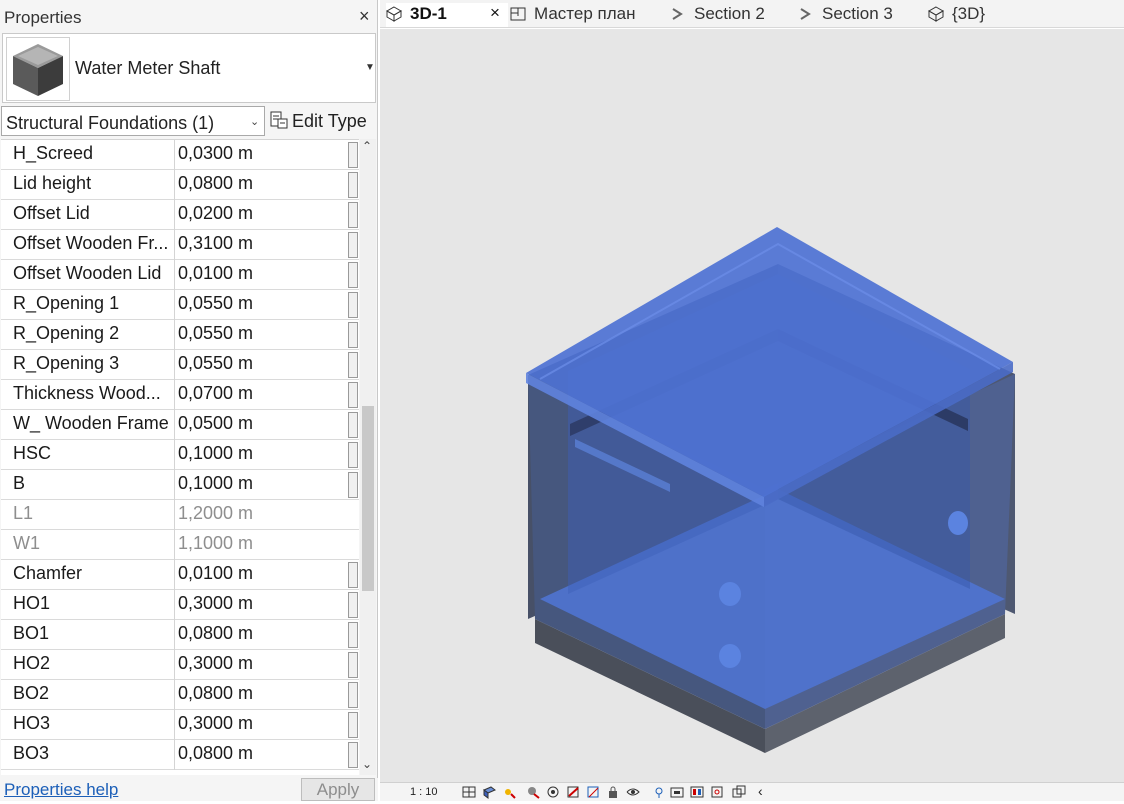  Describe the element at coordinates (717, 792) in the screenshot. I see `analytical-model-icon` at that location.